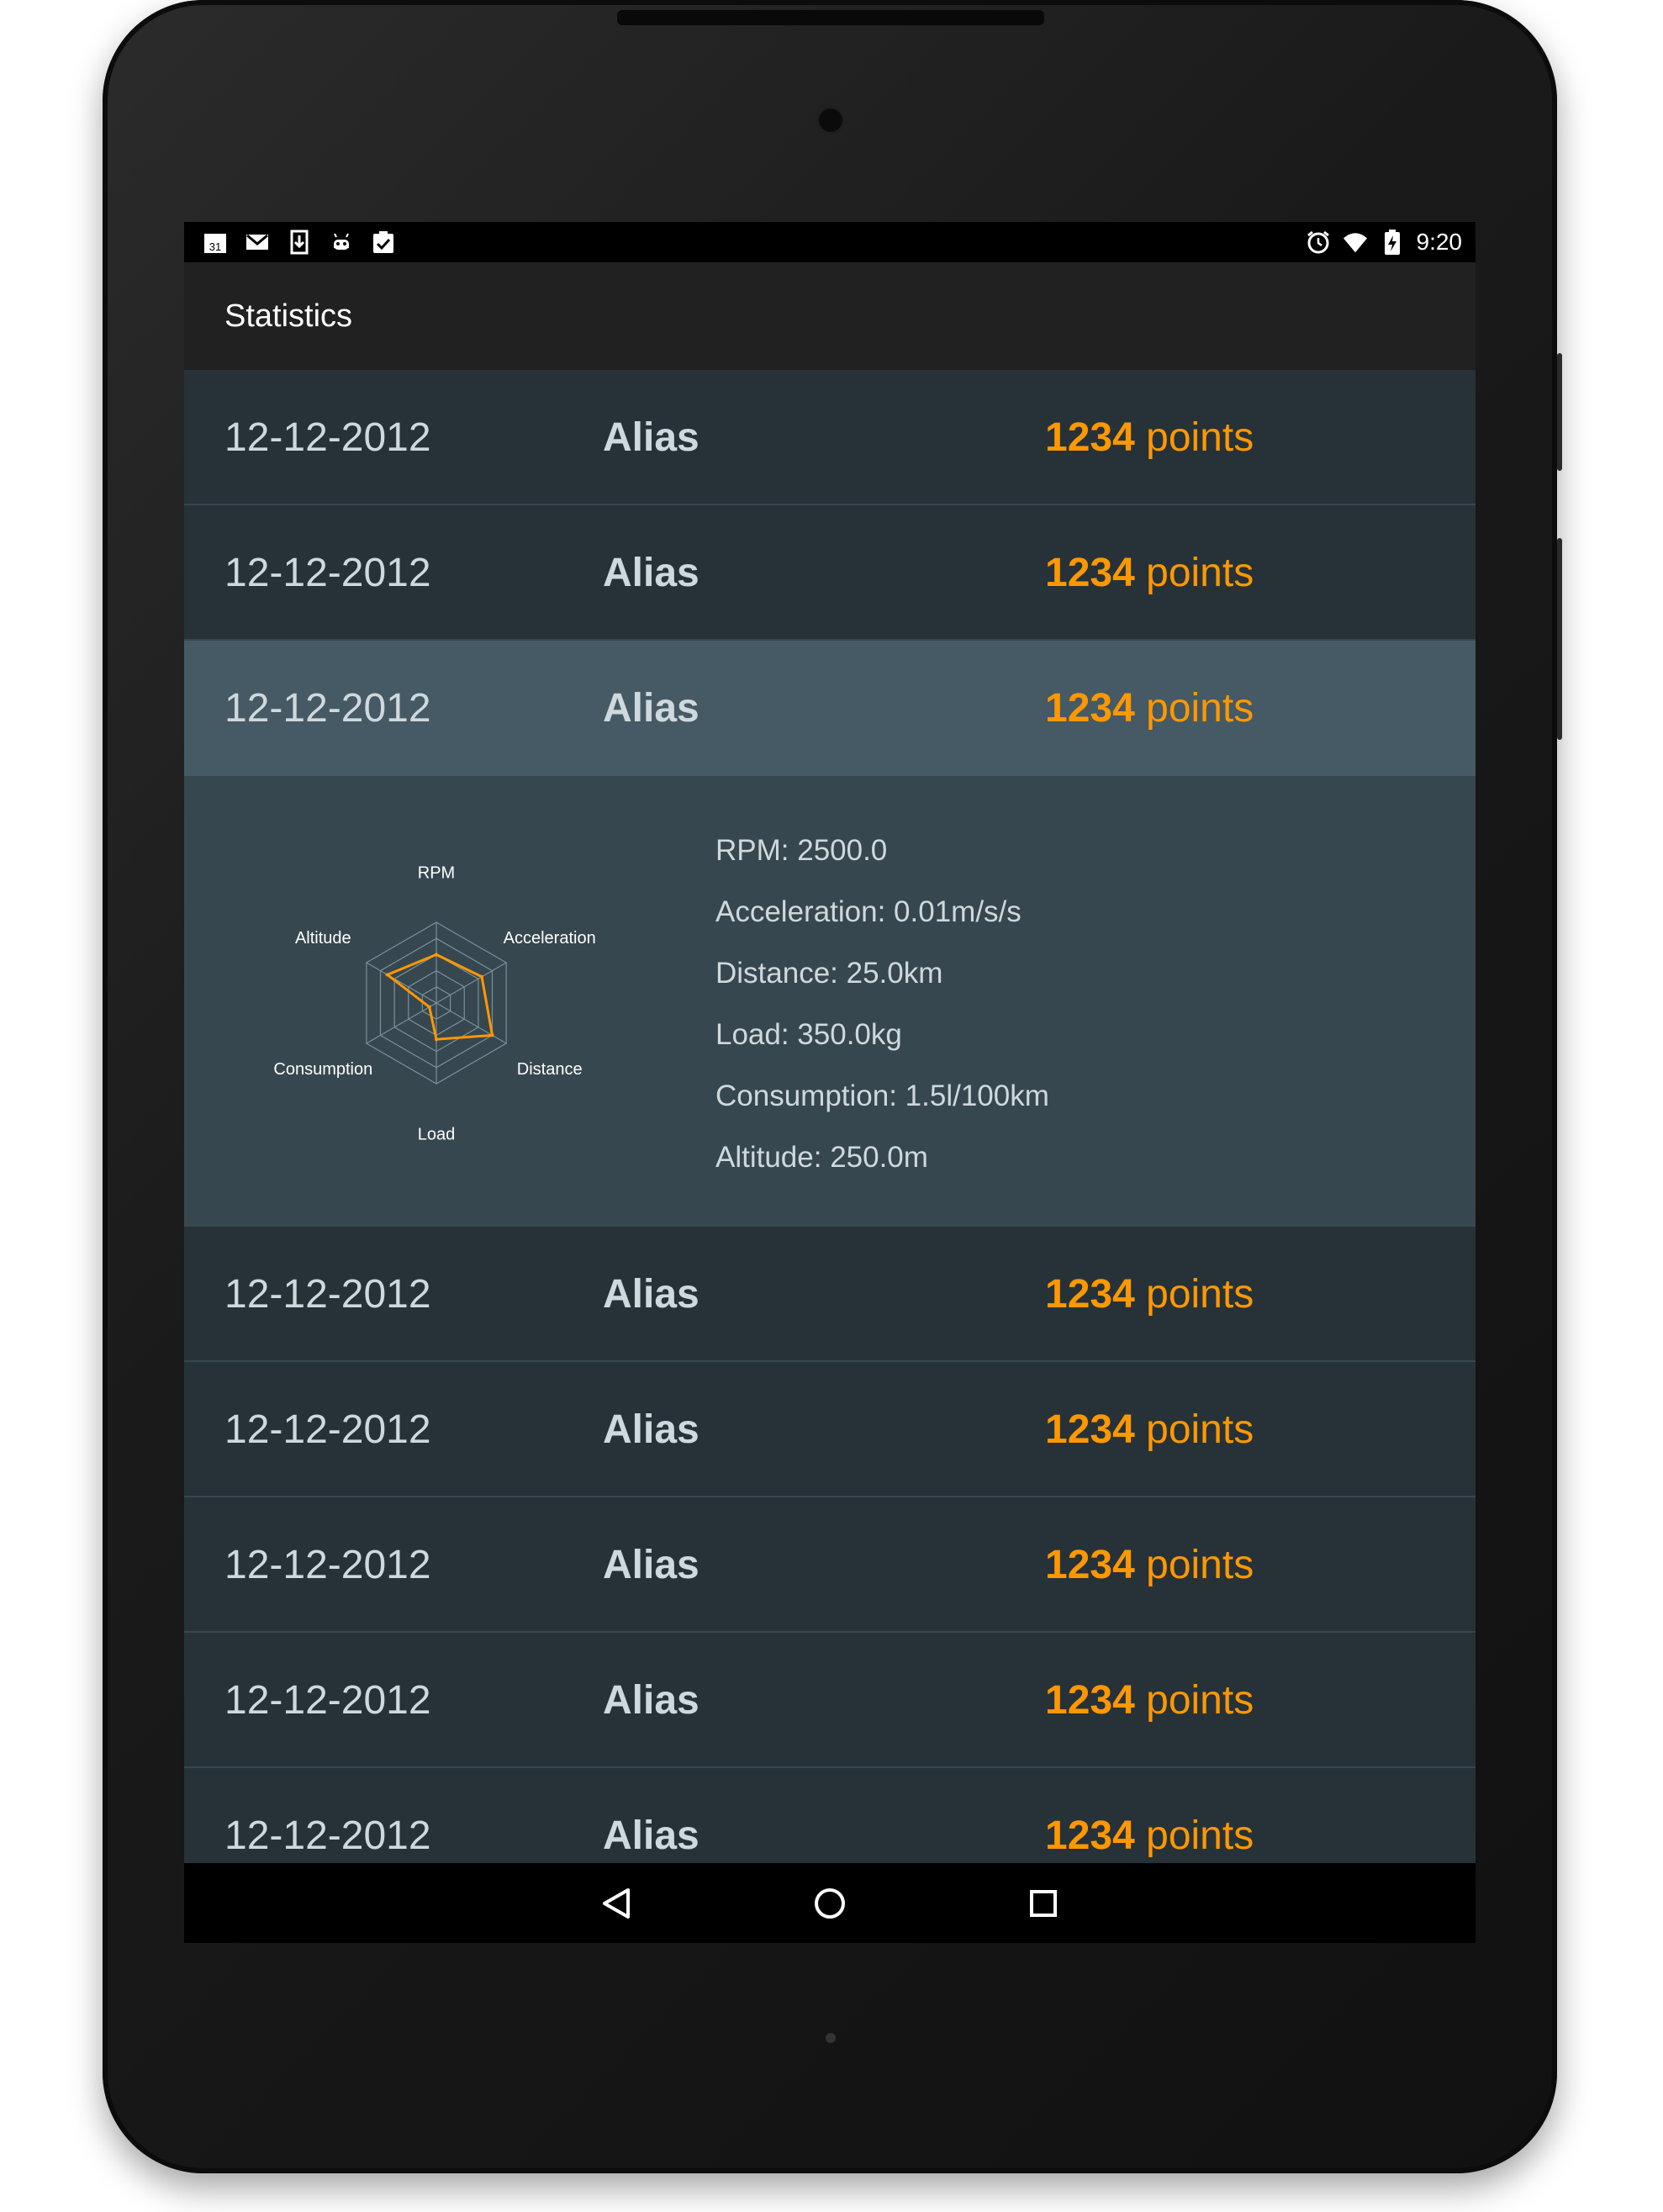 The height and width of the screenshot is (2212, 1663). I want to click on front-camera, so click(830, 120).